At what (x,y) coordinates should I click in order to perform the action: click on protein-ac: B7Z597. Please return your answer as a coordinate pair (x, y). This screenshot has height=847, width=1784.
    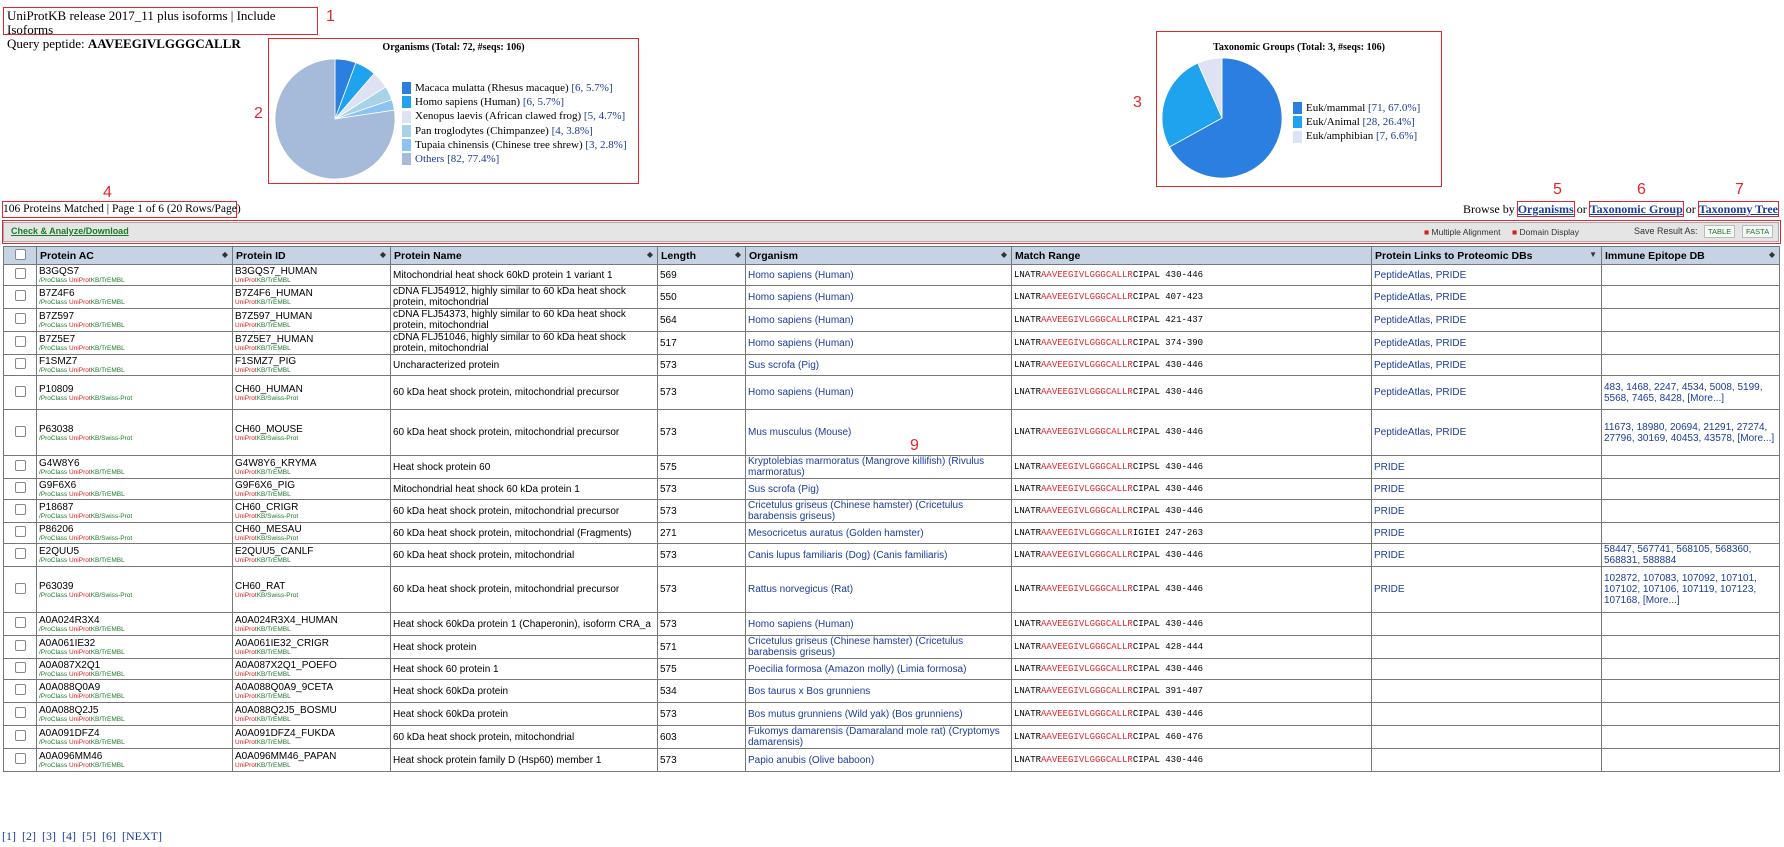
    Looking at the image, I should click on (134, 316).